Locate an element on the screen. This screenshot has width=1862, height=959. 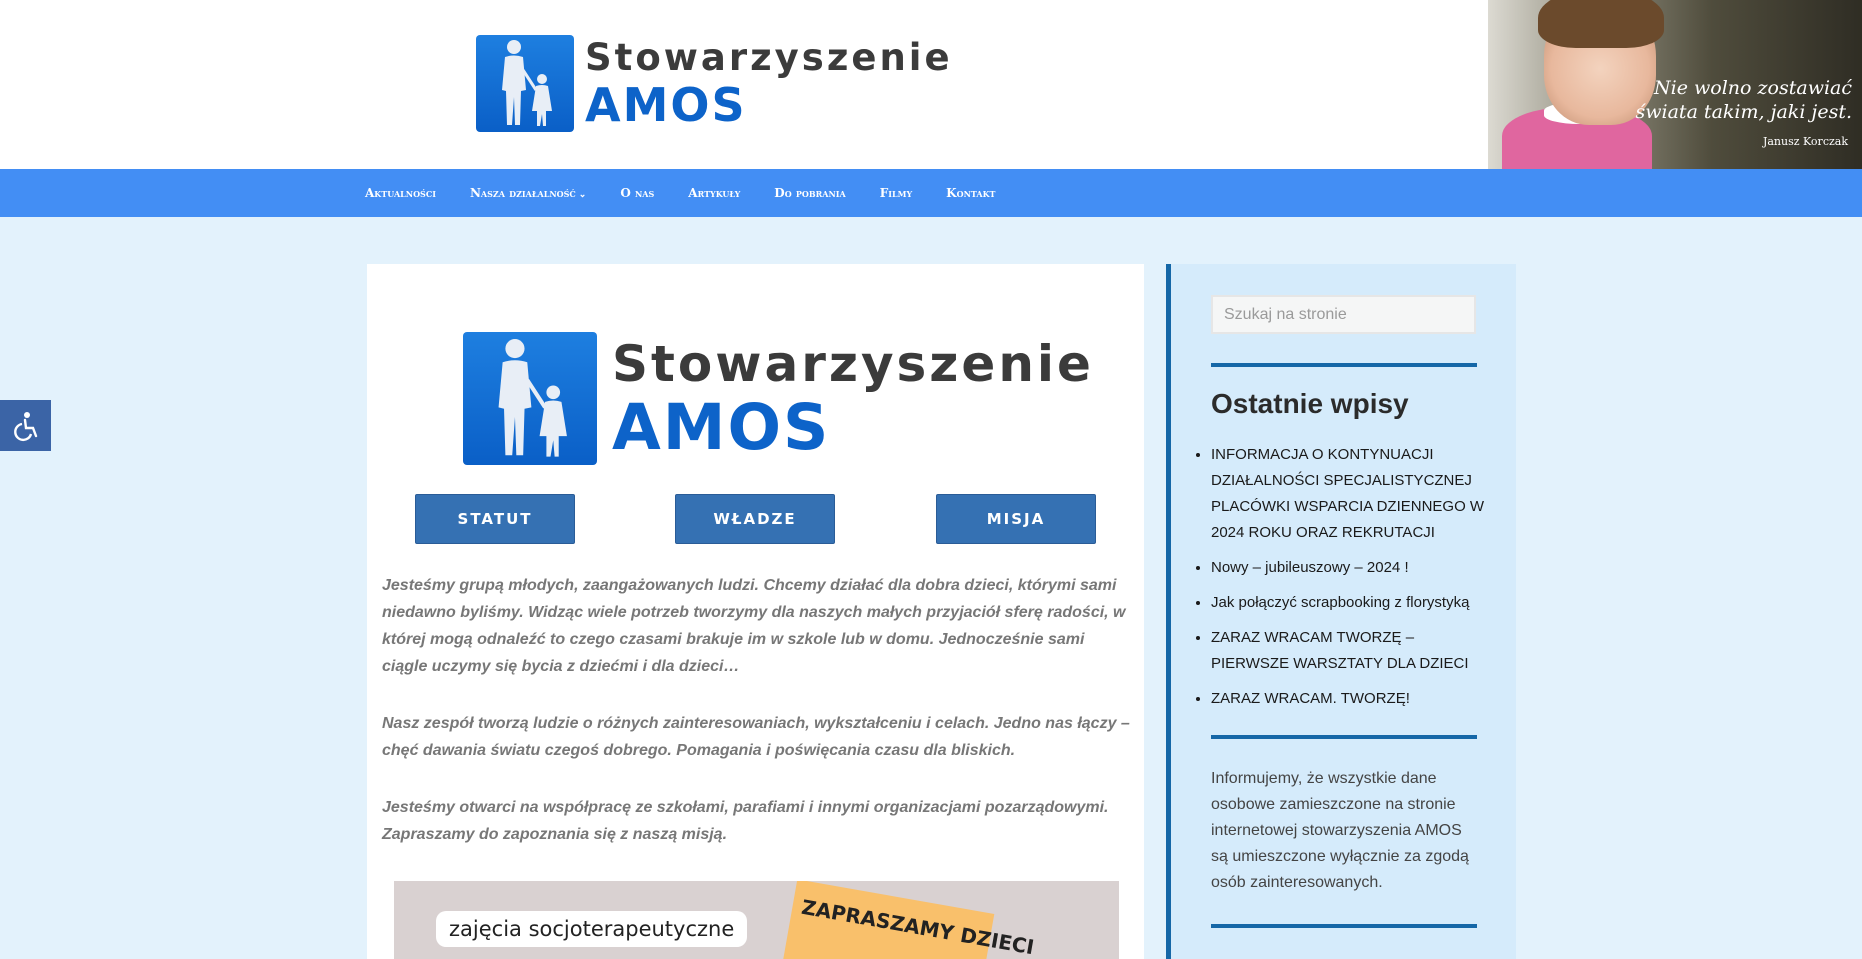
nav-item-do-pobrania: Do pobrania is located at coordinates (809, 193).